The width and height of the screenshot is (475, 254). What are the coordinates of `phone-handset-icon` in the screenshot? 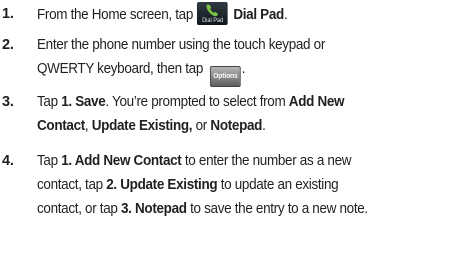 It's located at (212, 10).